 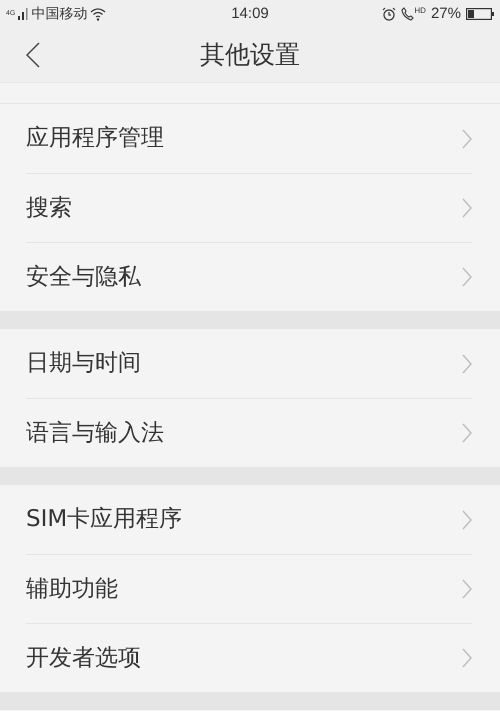 I want to click on settings-item: 搜索, so click(x=250, y=207).